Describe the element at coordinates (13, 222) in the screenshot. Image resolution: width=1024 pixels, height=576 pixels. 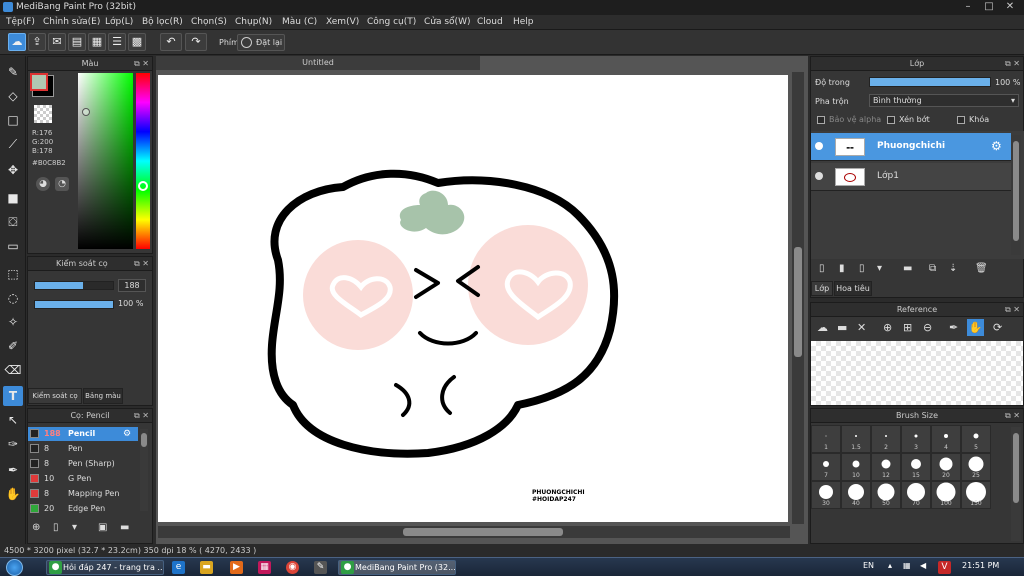
I see `bucket-tool-icon: ⛋` at that location.